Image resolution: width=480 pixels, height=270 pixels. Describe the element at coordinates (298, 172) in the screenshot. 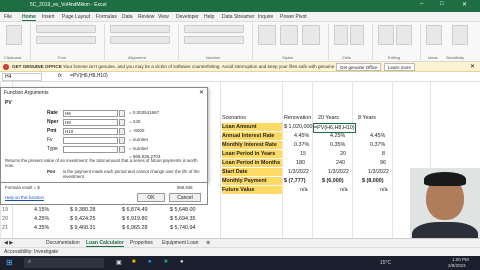

I see `value-renovation: 1/3/2022` at that location.